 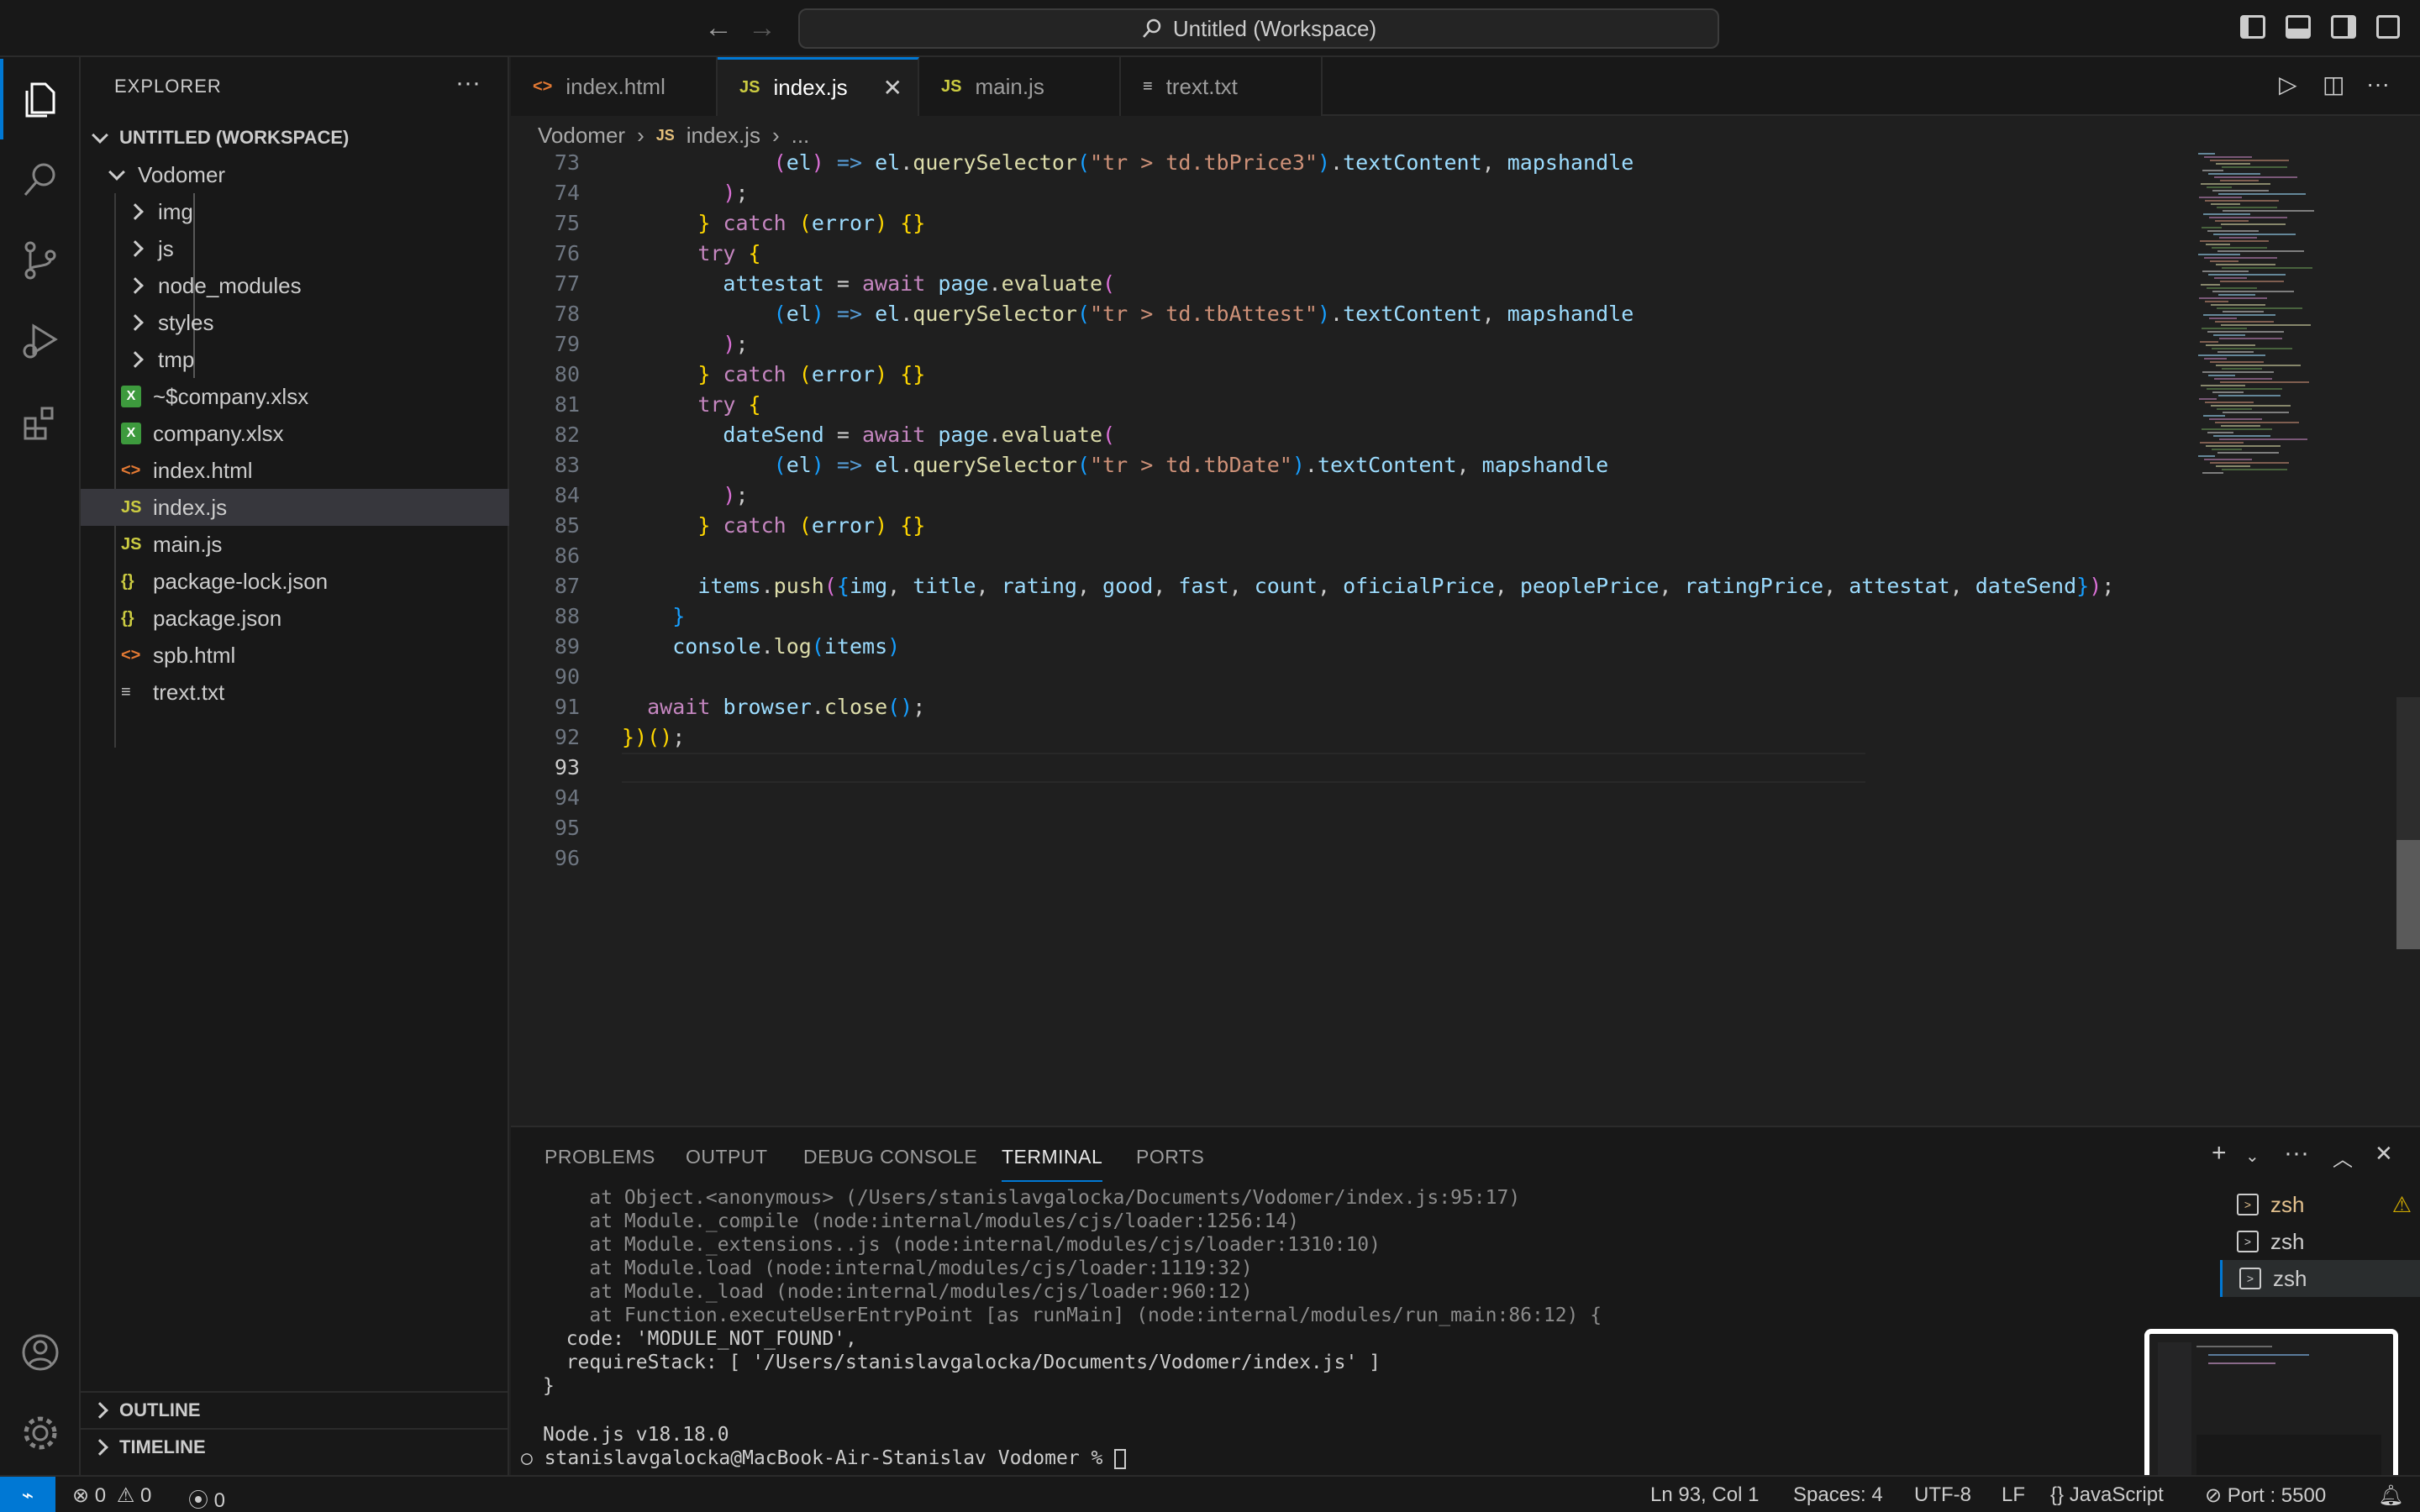 What do you see at coordinates (567, 495) in the screenshot?
I see `line-number: 84` at bounding box center [567, 495].